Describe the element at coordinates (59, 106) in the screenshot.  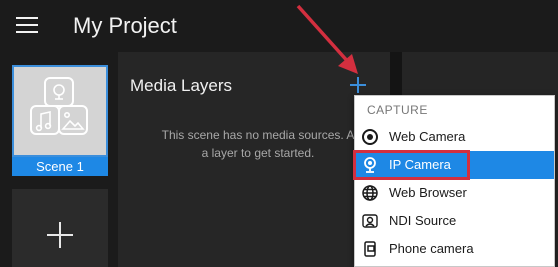
I see `media-placeholder-icon` at that location.